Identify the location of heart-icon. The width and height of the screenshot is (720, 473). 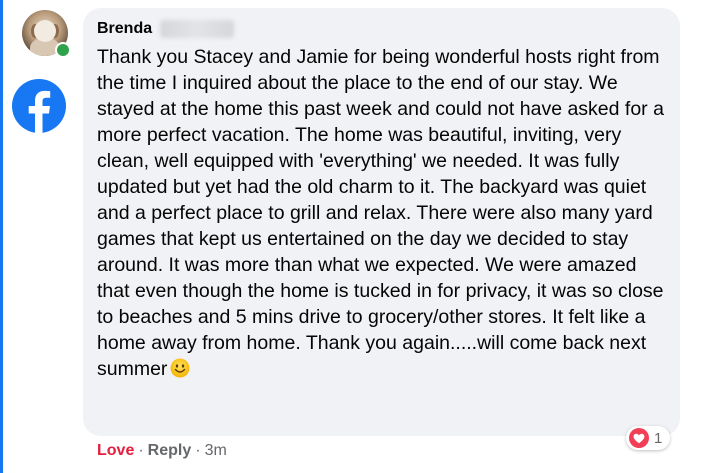
(639, 438).